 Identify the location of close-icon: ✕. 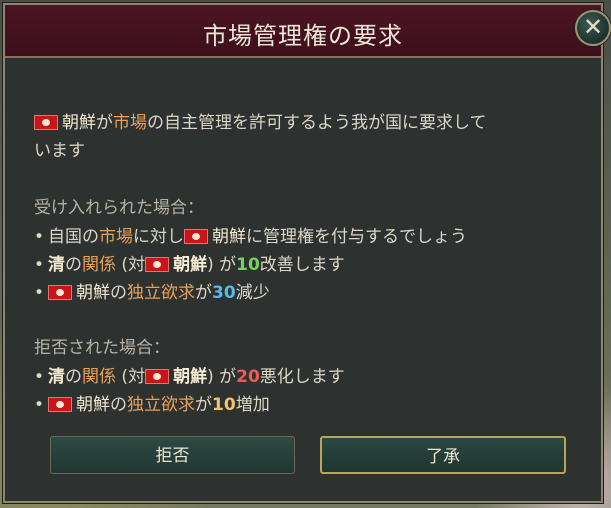
(593, 27).